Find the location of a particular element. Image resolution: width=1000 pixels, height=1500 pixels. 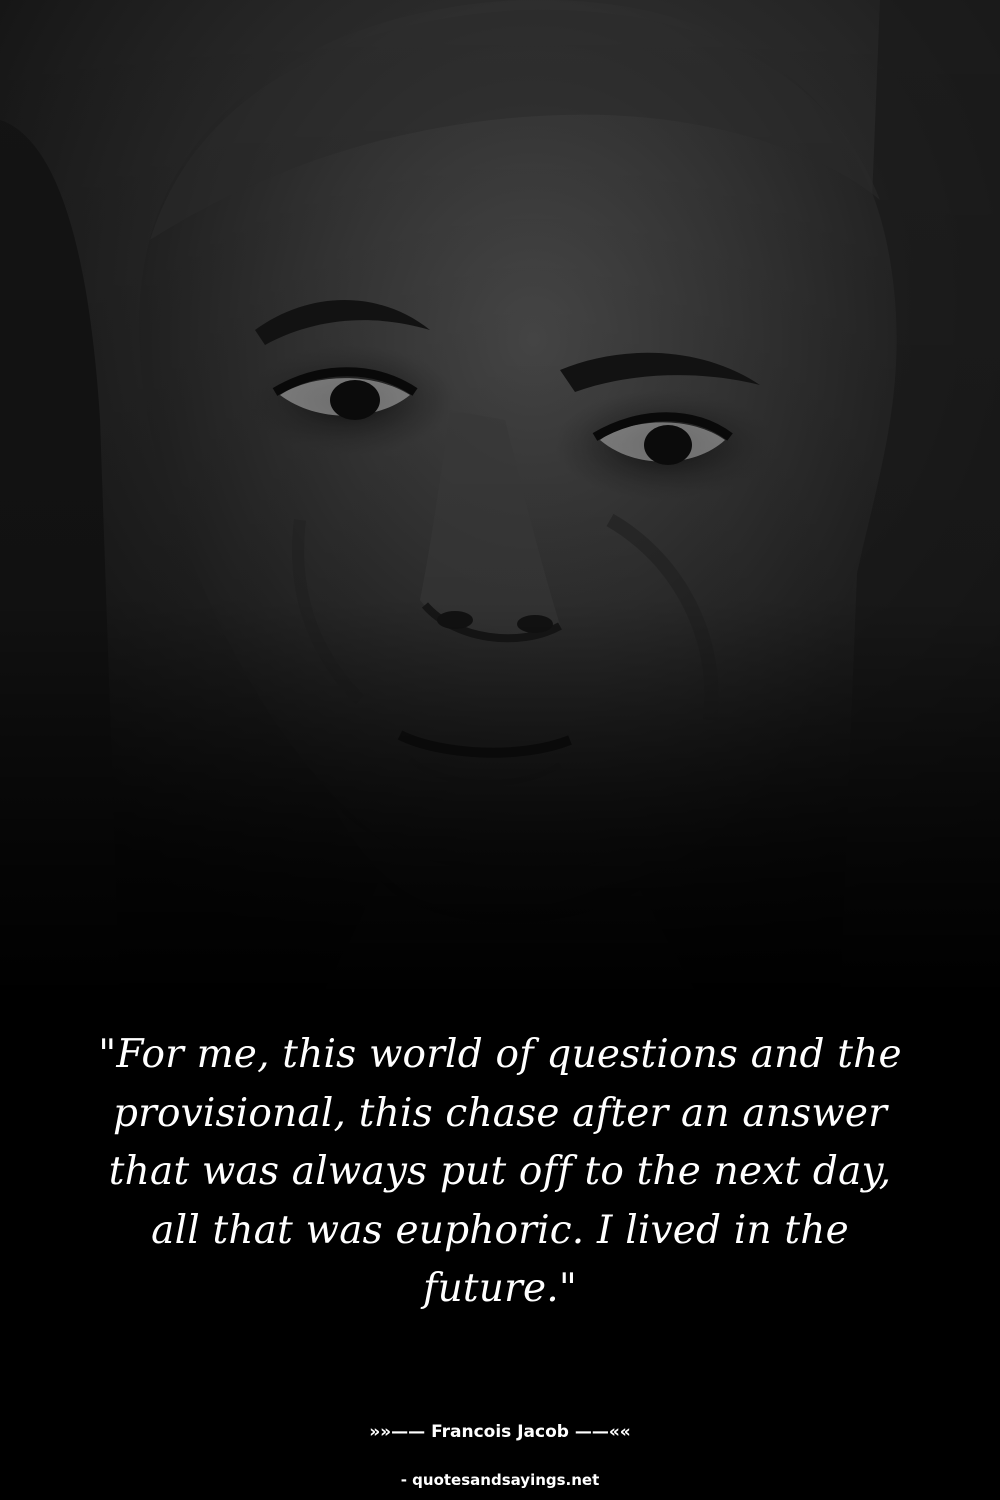

quote-line: provisional, this chase after an answer is located at coordinates (500, 1113).